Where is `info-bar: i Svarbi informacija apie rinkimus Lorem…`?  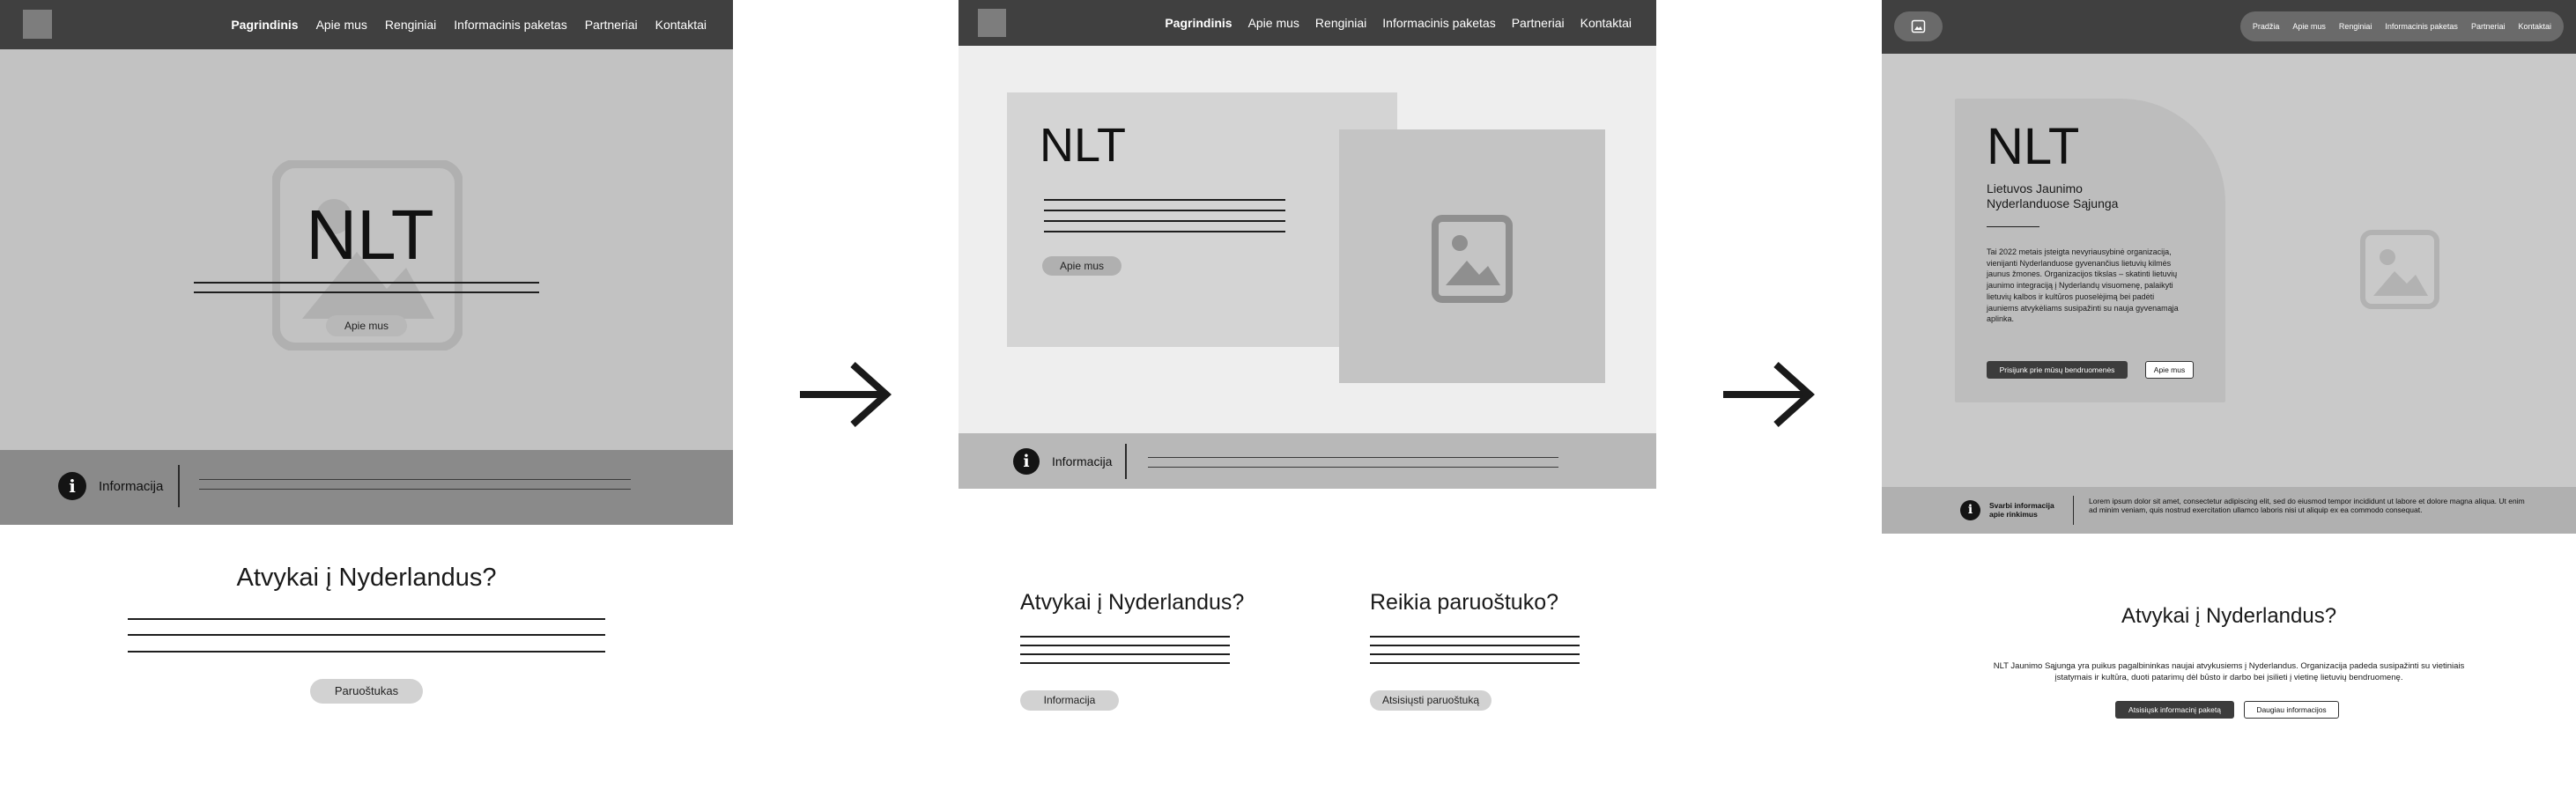
info-bar: i Svarbi informacija apie rinkimus Lorem… is located at coordinates (2229, 510).